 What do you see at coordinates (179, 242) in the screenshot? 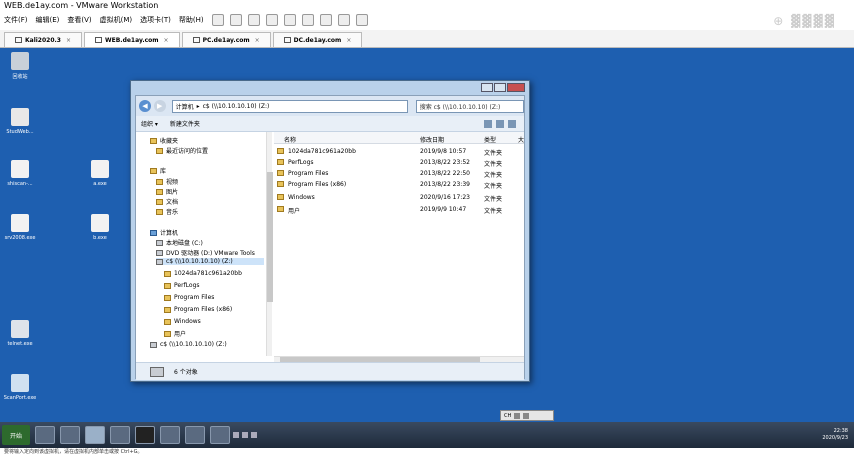
I see `nav-local-disk: 本地磁盘 (C:)` at bounding box center [179, 242].